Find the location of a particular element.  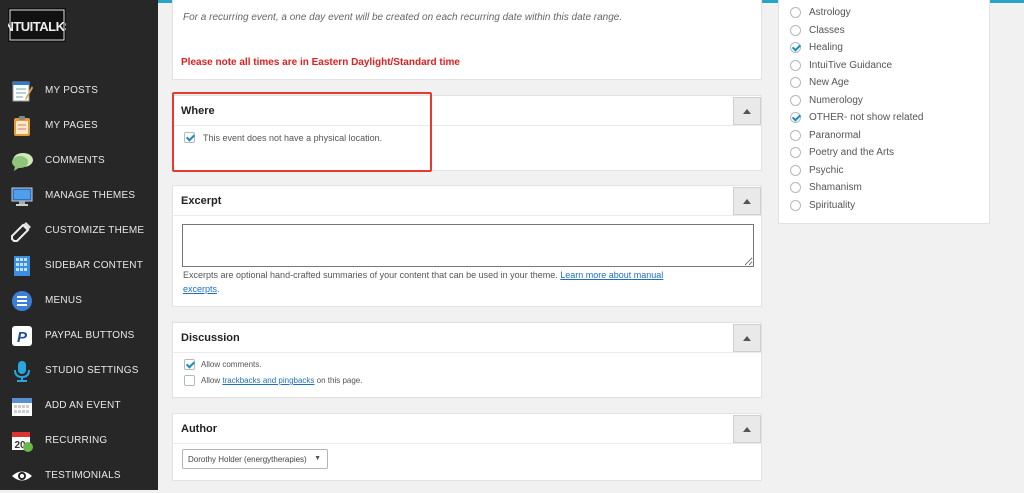

category-item-other: OTHER- not show related is located at coordinates (857, 117).